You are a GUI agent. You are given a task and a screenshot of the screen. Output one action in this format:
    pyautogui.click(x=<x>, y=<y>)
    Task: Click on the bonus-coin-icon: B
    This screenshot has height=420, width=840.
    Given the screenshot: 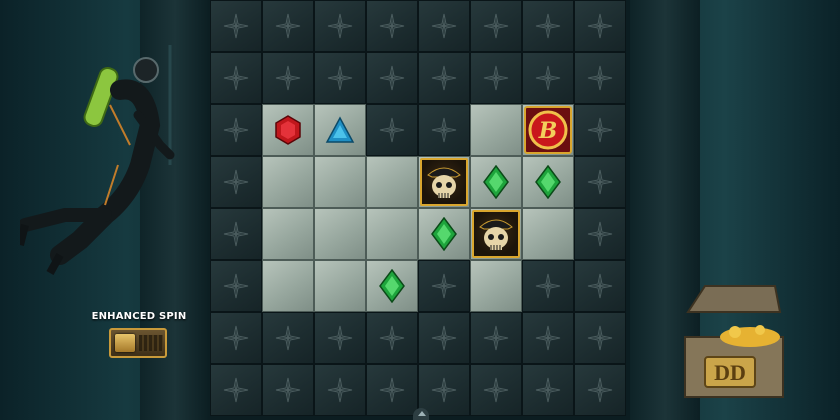 What is the action you would take?
    pyautogui.click(x=548, y=130)
    